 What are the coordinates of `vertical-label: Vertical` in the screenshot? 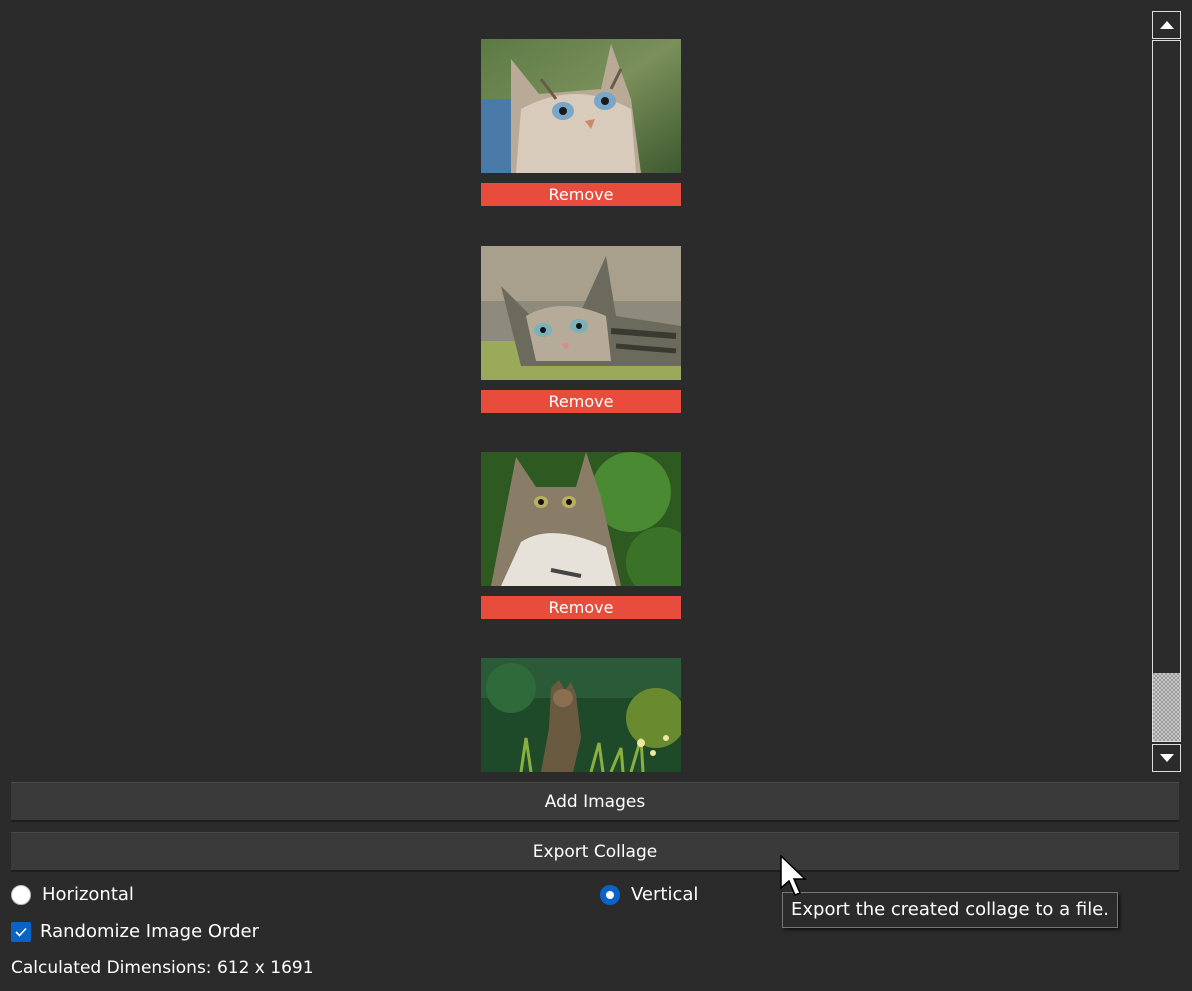 It's located at (665, 894).